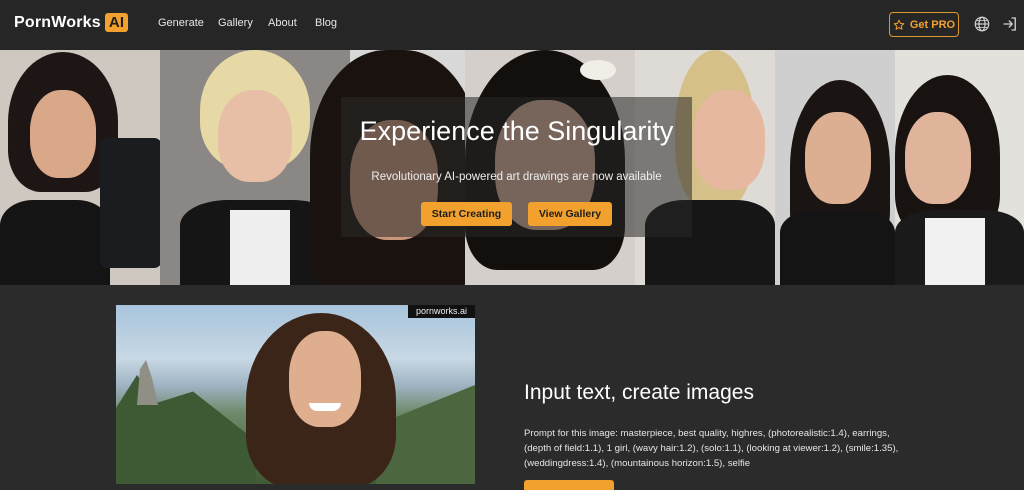 This screenshot has width=1024, height=490. Describe the element at coordinates (516, 131) in the screenshot. I see `hero-title: Experience the Singularity` at that location.